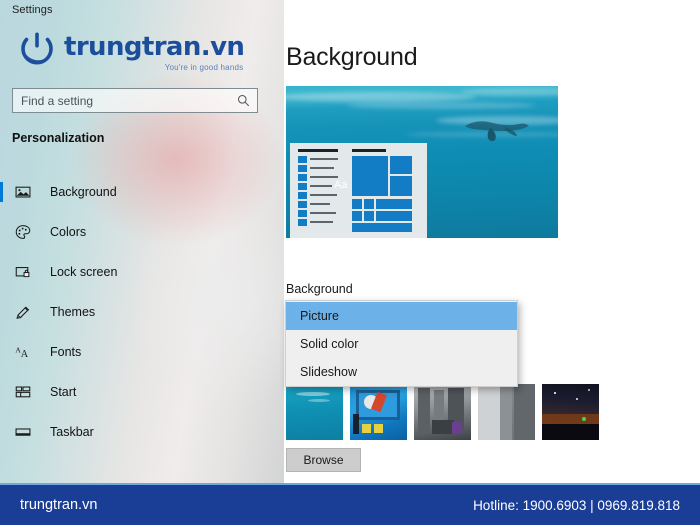  What do you see at coordinates (1, 192) in the screenshot?
I see `selection-indicator` at bounding box center [1, 192].